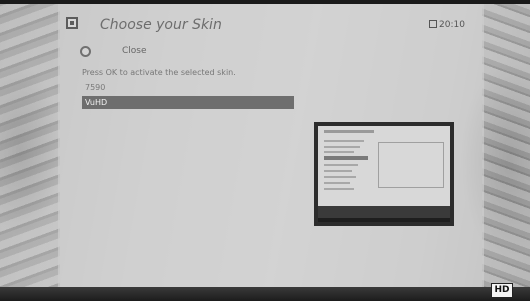  I want to click on background-rock-left, so click(30, 150).